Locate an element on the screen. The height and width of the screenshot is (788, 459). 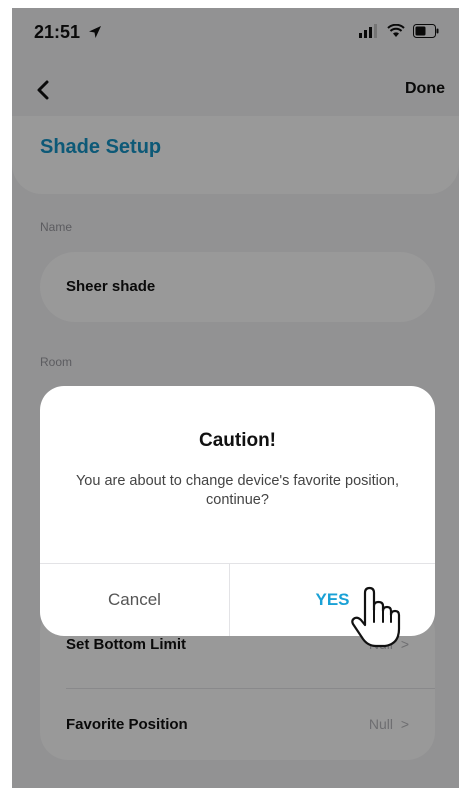
cancel-button: Cancel is located at coordinates (134, 599).